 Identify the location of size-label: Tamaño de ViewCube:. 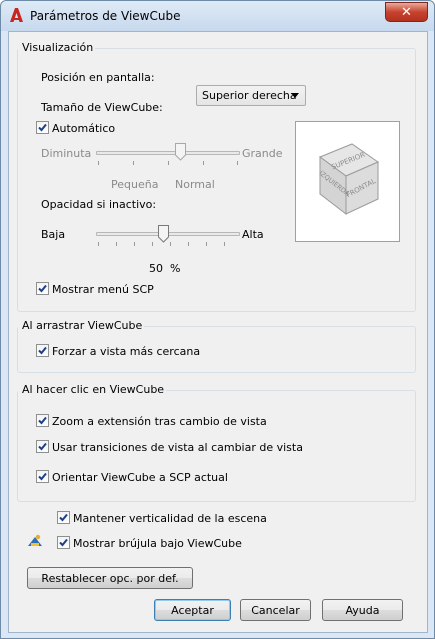
(102, 107).